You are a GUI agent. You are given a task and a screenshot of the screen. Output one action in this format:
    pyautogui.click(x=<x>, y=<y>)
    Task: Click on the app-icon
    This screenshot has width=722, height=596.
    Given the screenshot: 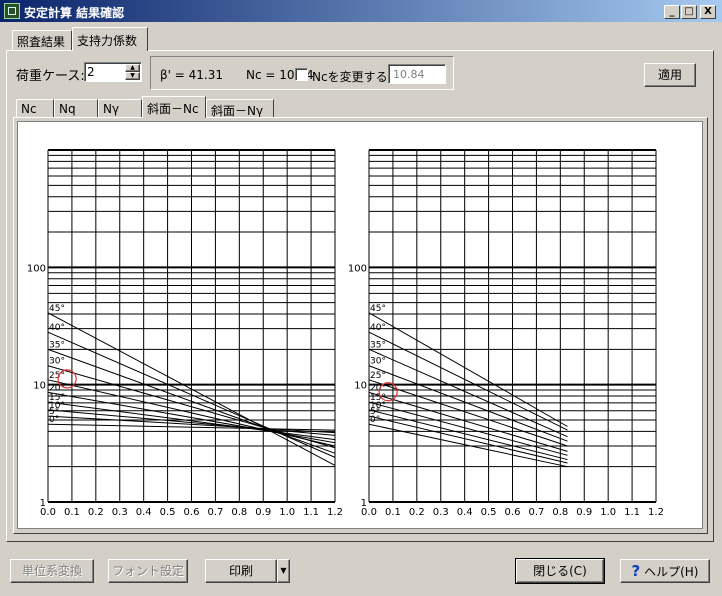 What is the action you would take?
    pyautogui.click(x=12, y=11)
    